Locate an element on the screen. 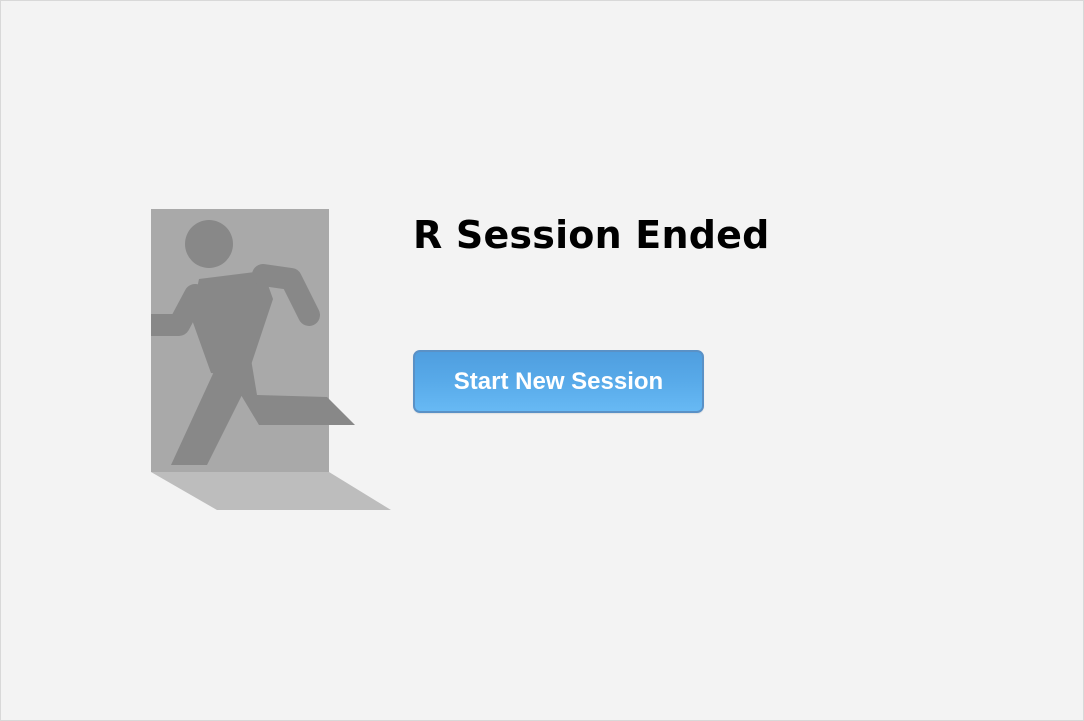 The width and height of the screenshot is (1084, 721). start-new-session-button: Start New Session is located at coordinates (558, 381).